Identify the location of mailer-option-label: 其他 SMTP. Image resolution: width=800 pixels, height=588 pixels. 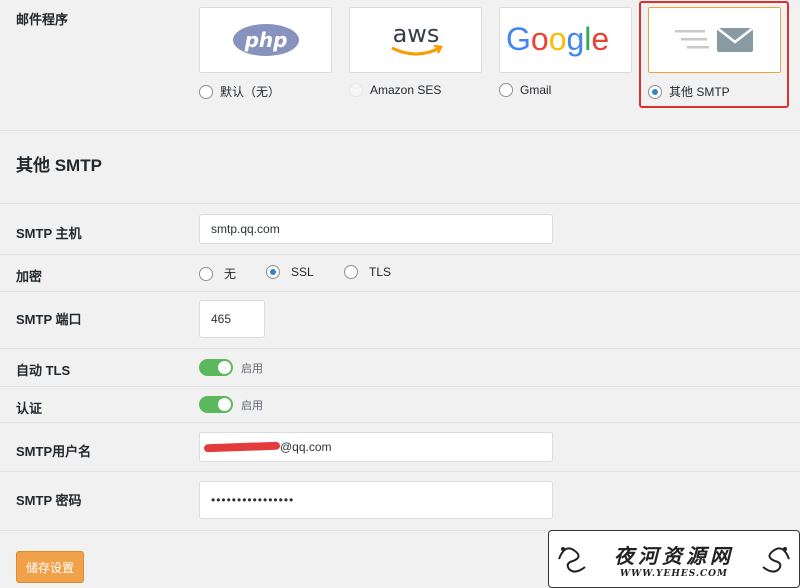
(699, 92).